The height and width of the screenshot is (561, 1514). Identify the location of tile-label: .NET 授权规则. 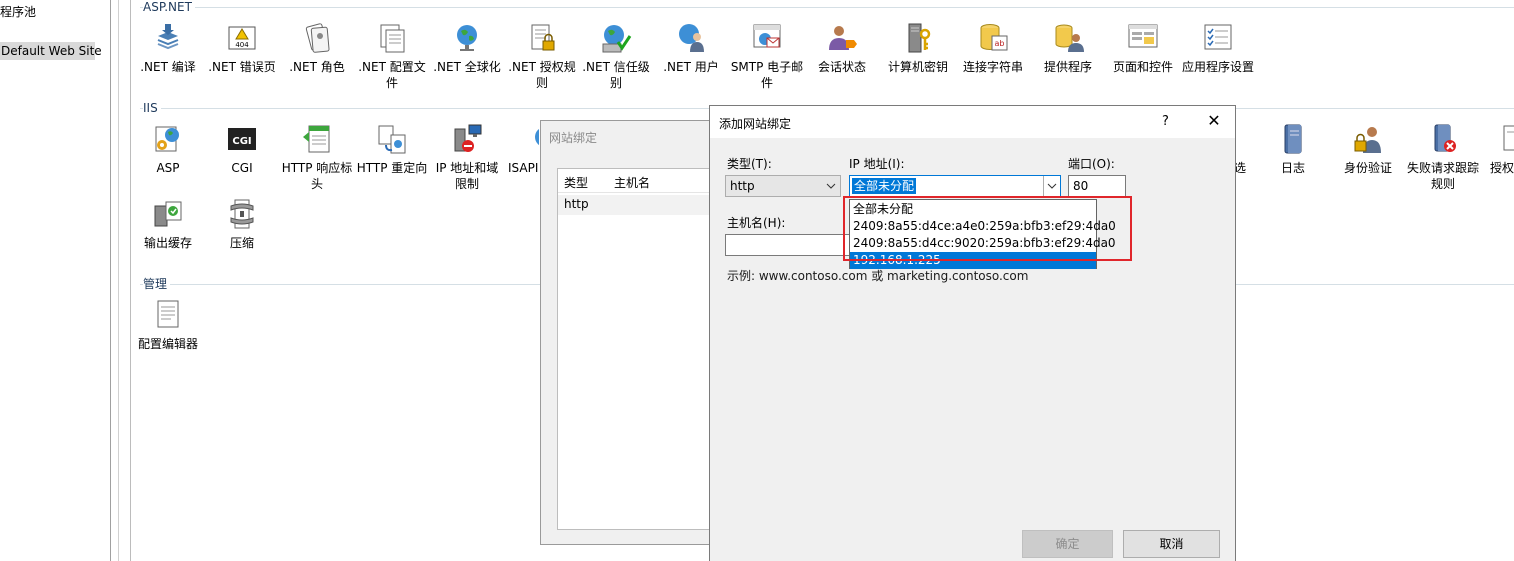
(542, 75).